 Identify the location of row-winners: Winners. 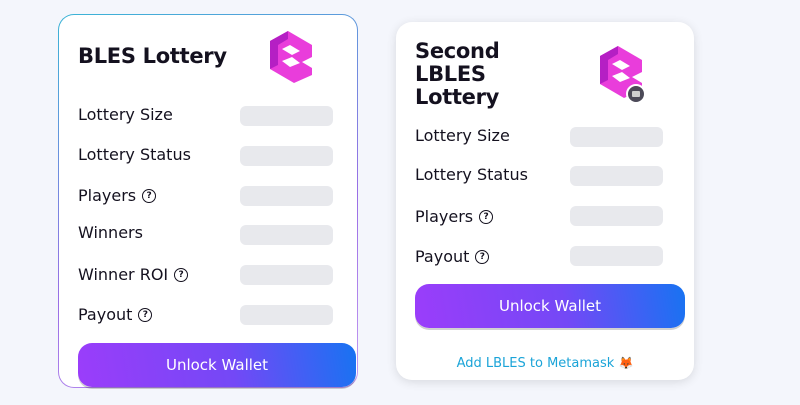
(110, 232).